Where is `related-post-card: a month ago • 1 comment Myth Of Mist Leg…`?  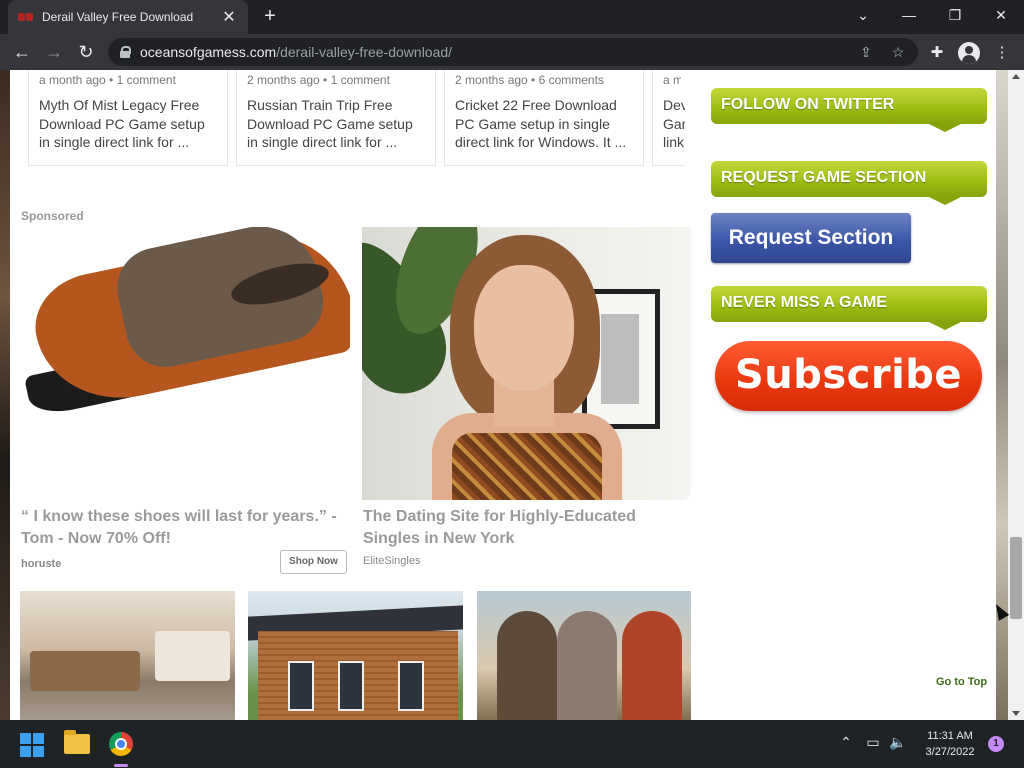 related-post-card: a month ago • 1 comment Myth Of Mist Leg… is located at coordinates (128, 118).